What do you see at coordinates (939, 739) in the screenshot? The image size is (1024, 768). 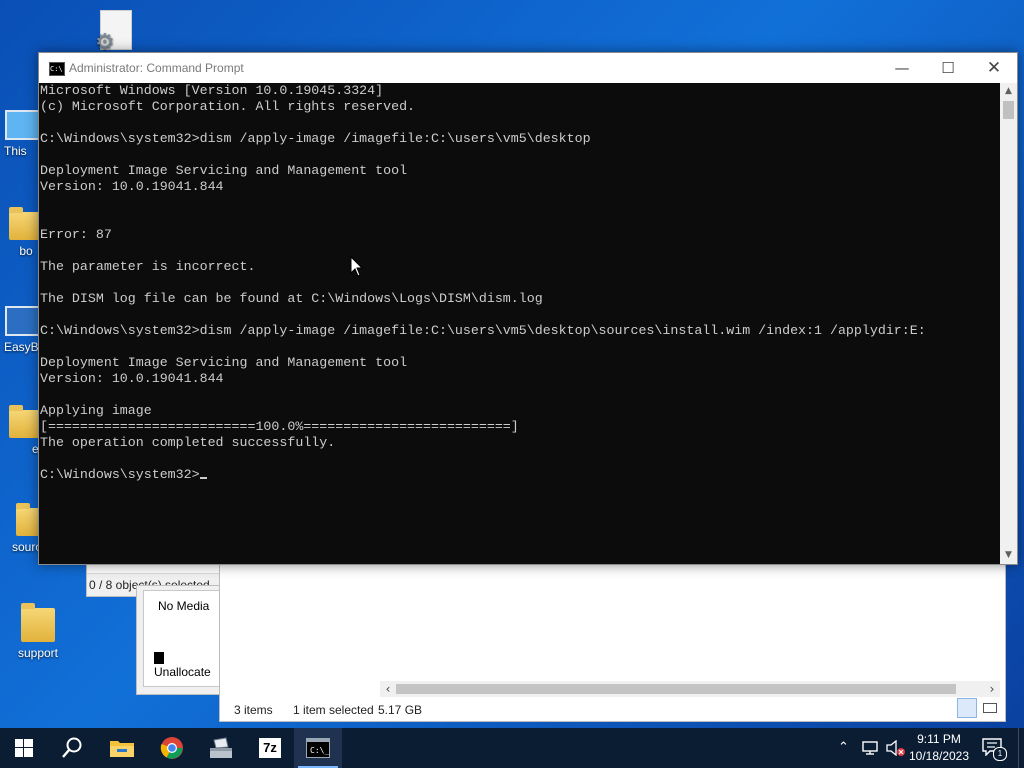 I see `clock-time: 9:11 PM` at bounding box center [939, 739].